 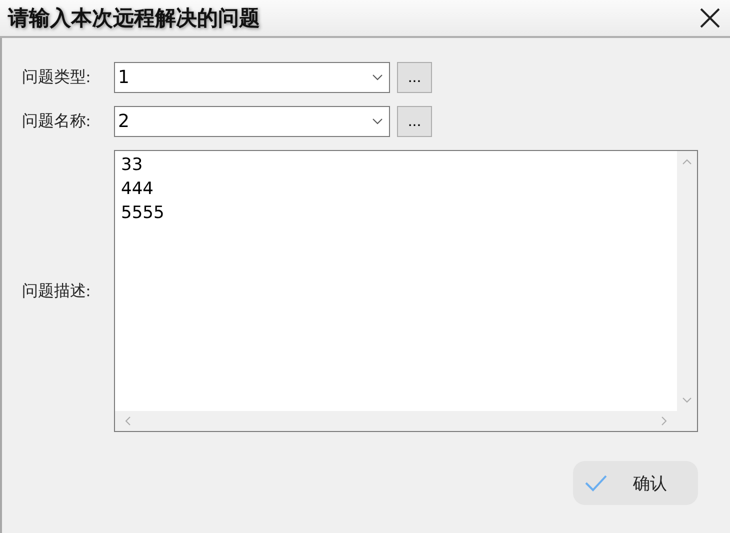 I want to click on chevron-left-icon, so click(x=128, y=421).